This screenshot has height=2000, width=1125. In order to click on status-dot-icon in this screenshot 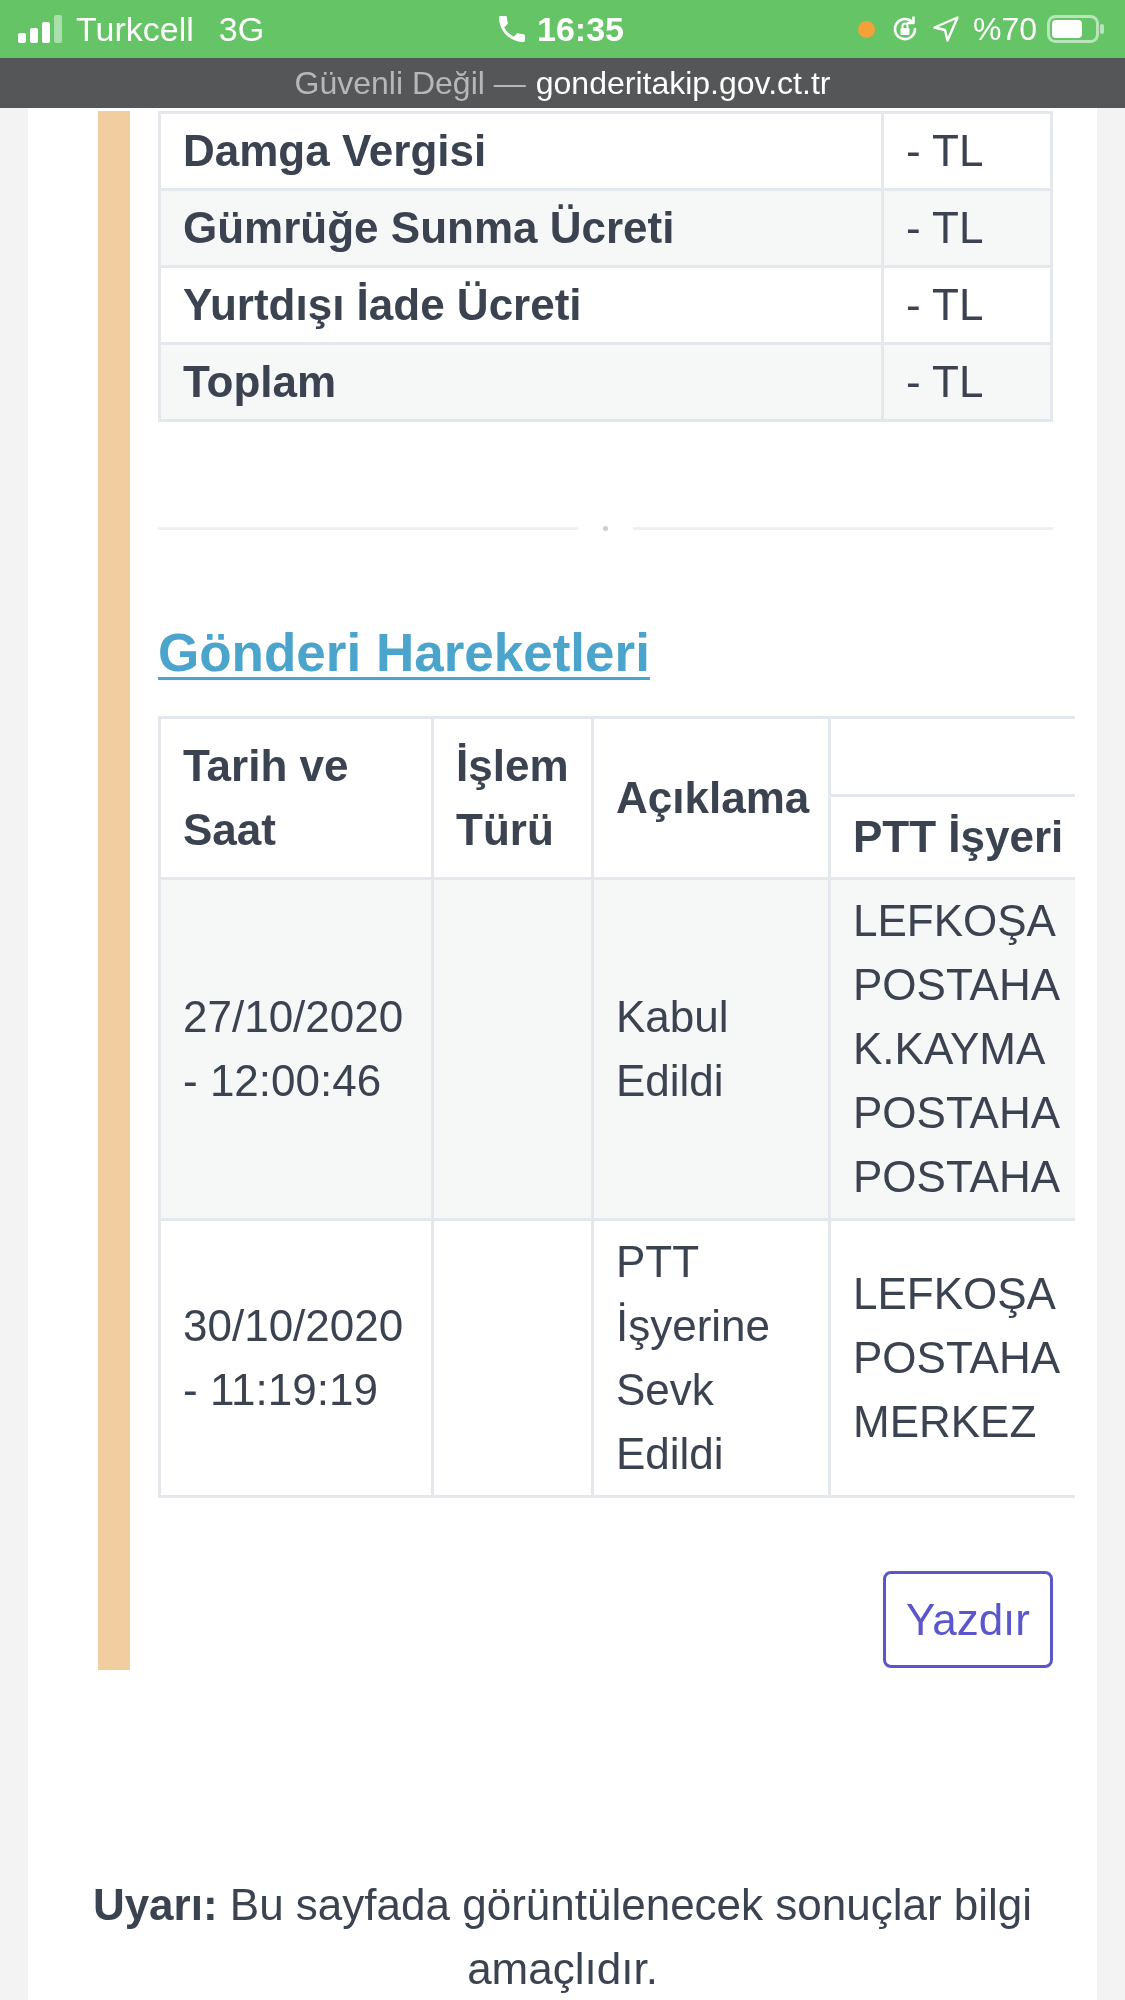, I will do `click(866, 29)`.